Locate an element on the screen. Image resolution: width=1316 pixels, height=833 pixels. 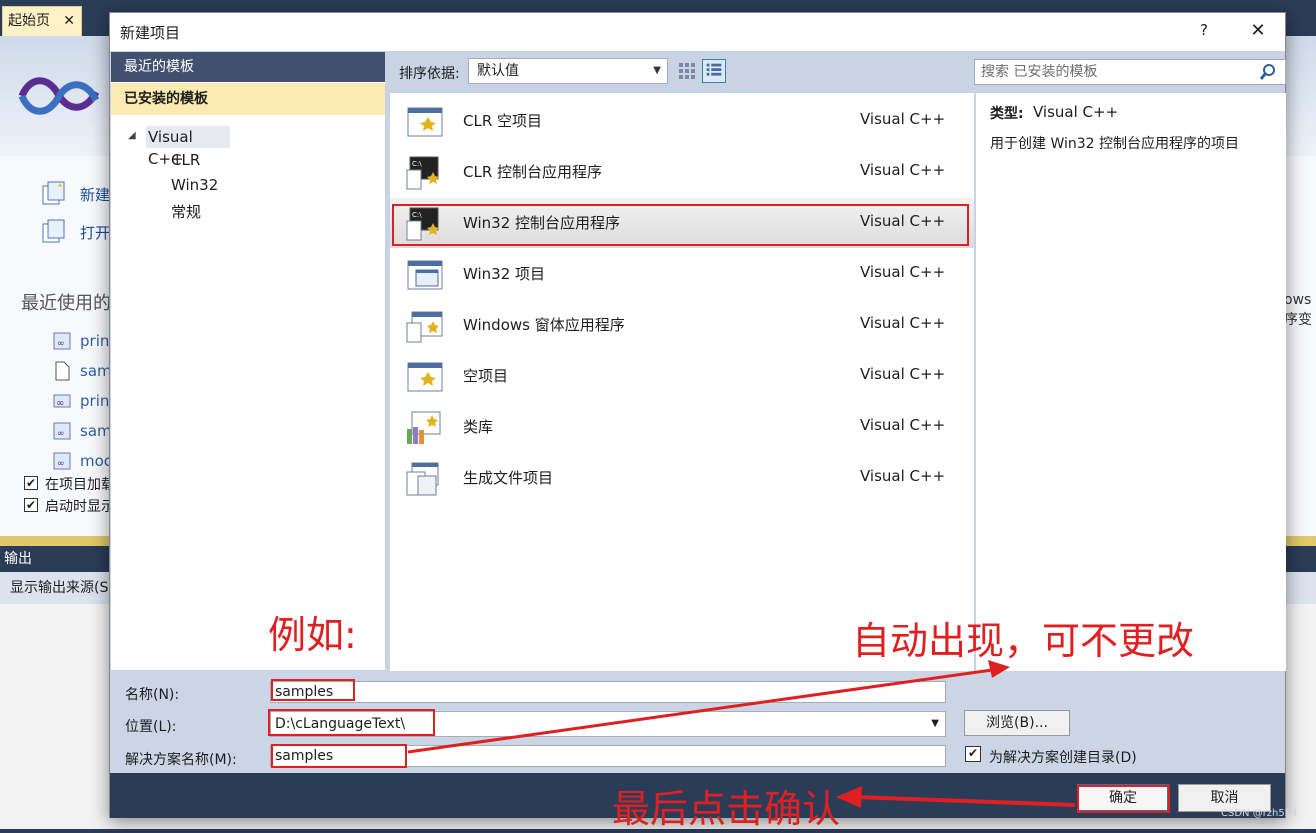
start-tab-label: 起始页 is located at coordinates (29, 21).